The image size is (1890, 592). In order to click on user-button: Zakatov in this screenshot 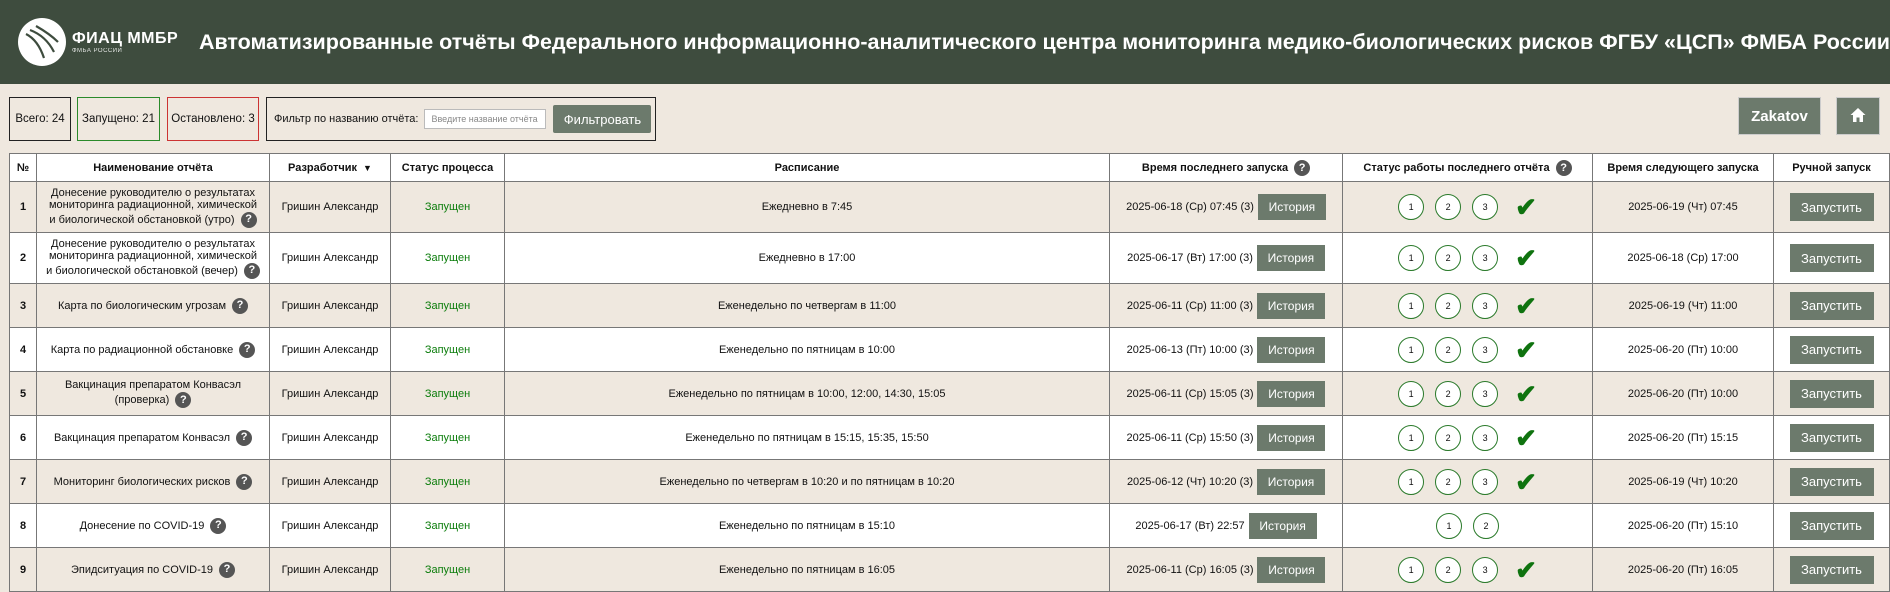, I will do `click(1779, 116)`.